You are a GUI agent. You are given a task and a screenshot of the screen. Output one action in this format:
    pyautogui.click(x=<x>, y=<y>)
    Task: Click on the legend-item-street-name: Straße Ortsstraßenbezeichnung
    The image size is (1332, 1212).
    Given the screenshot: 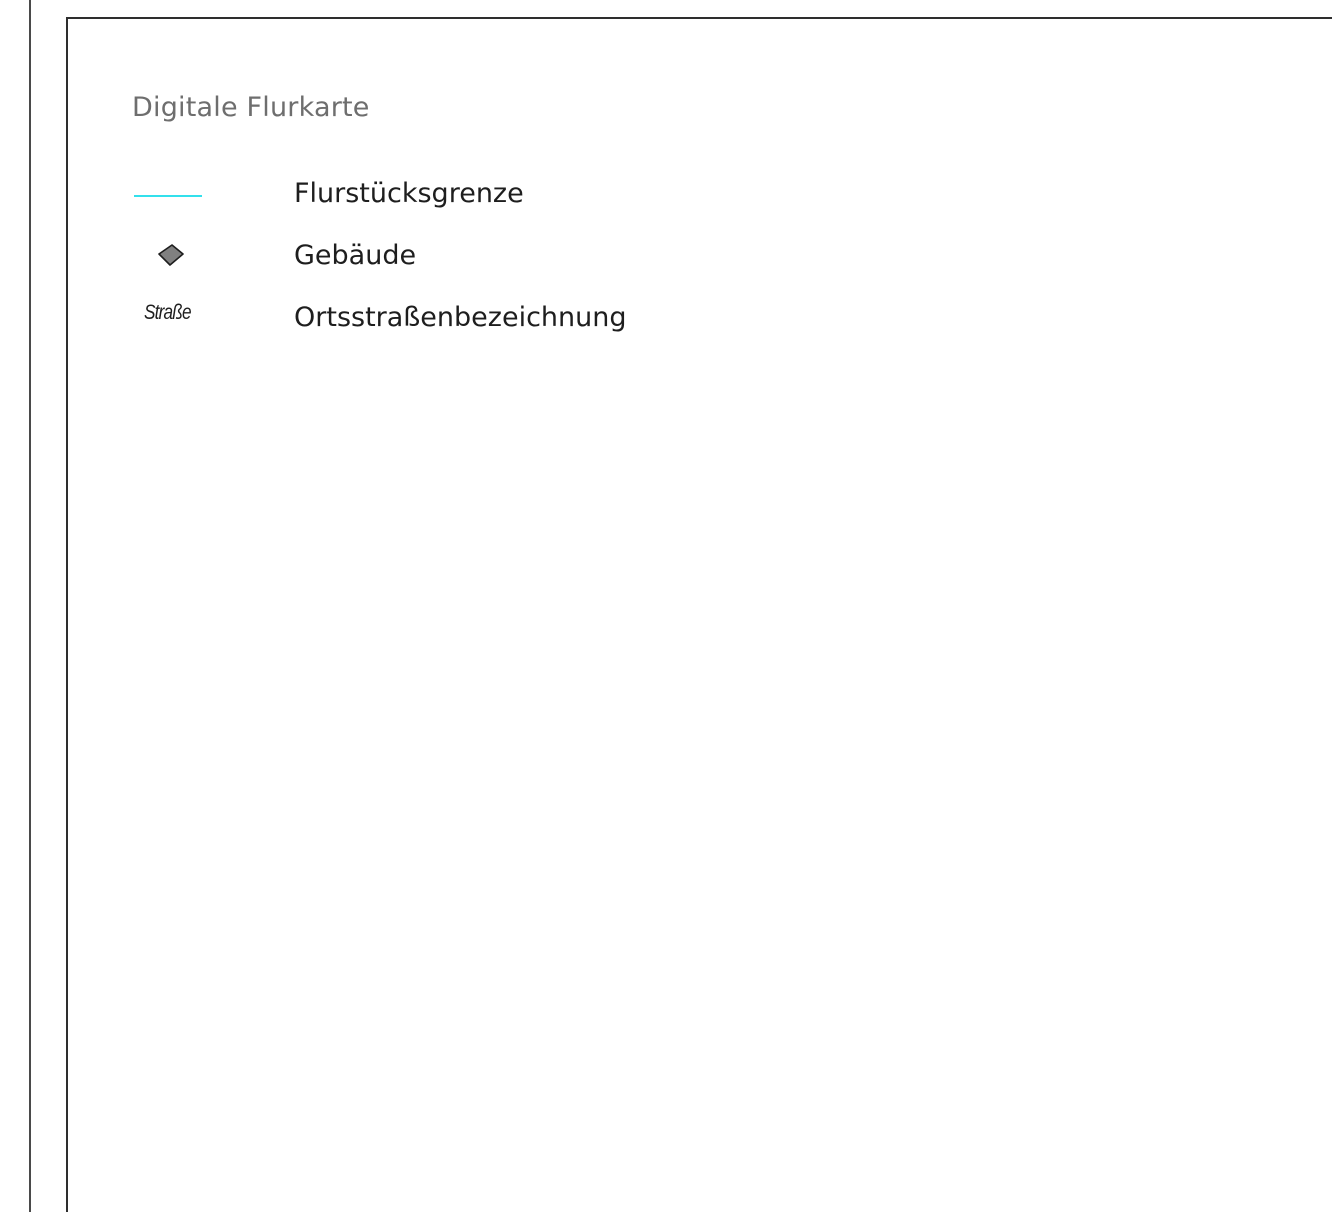 What is the action you would take?
    pyautogui.click(x=482, y=320)
    